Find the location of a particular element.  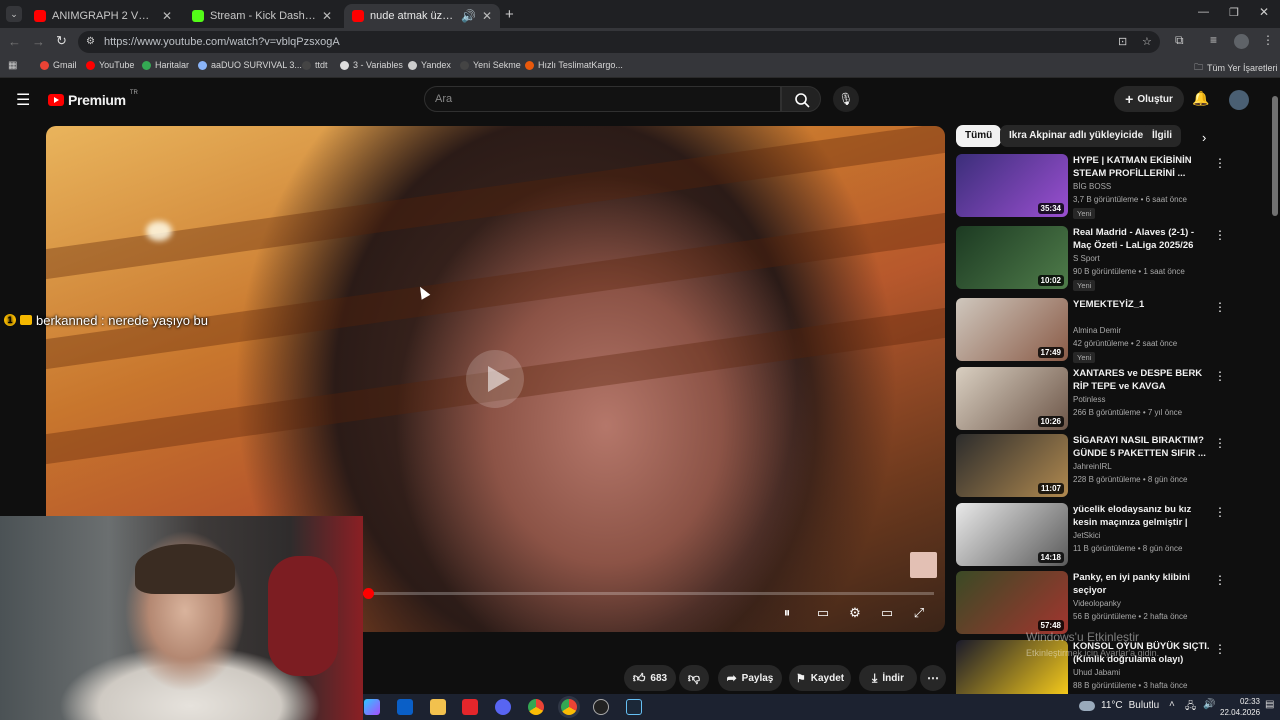

subtitles-icon: ▭ is located at coordinates (823, 613).